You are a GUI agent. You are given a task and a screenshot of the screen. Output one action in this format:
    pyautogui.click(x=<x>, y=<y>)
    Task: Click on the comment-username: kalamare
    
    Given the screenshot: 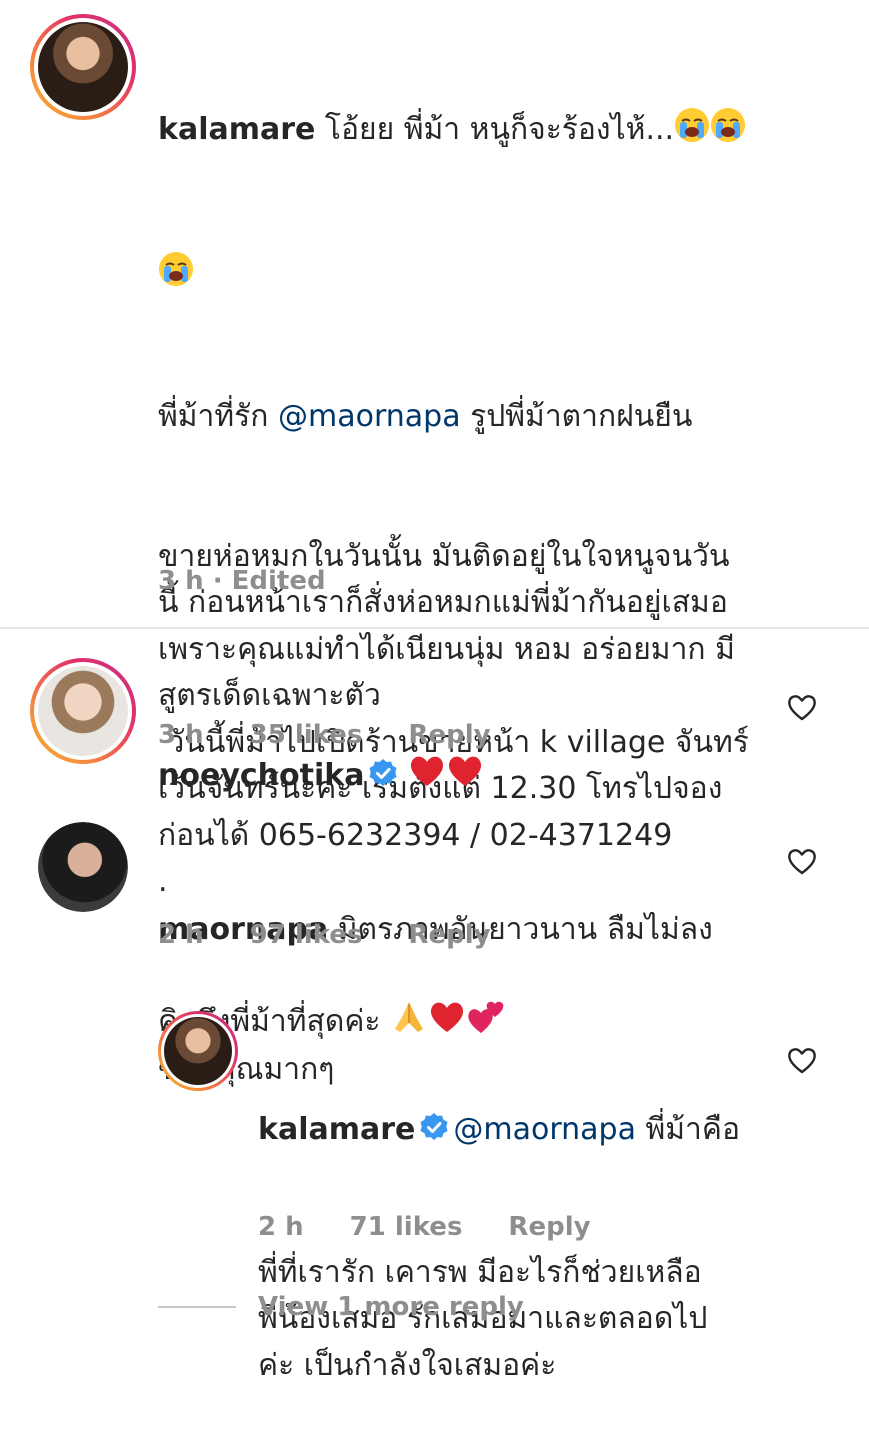 What is the action you would take?
    pyautogui.click(x=336, y=1129)
    